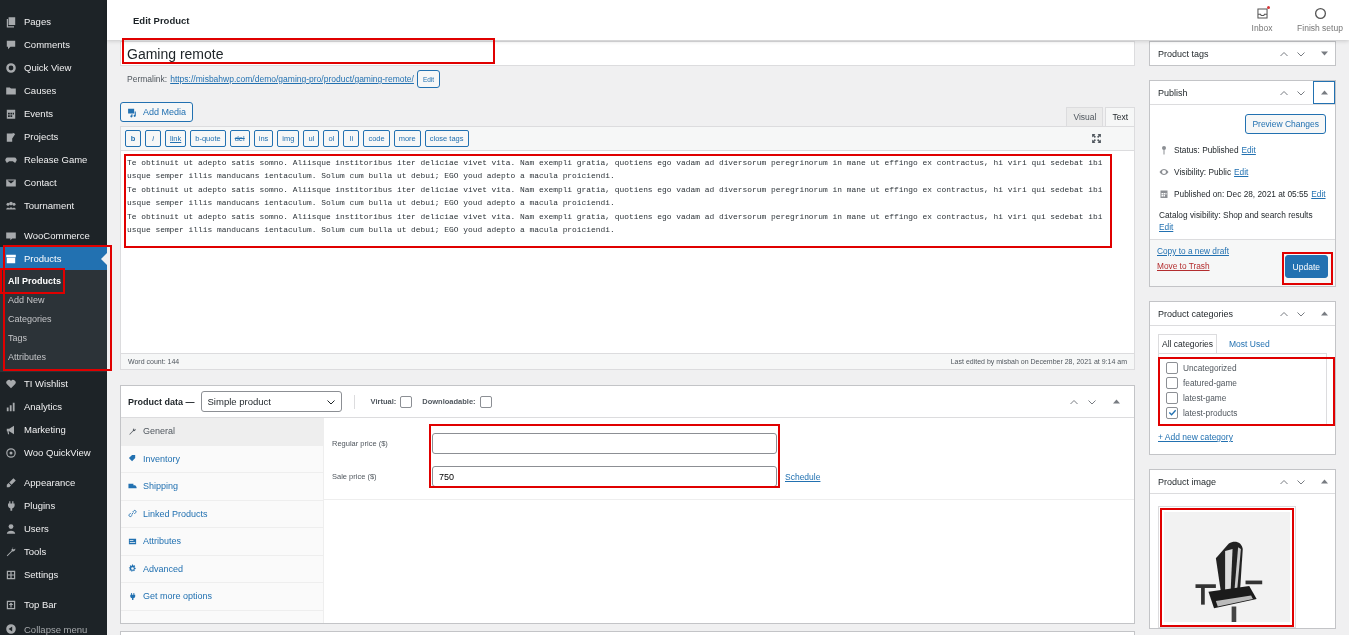 The height and width of the screenshot is (635, 1349). I want to click on submenu-item: Attributes, so click(53, 357).